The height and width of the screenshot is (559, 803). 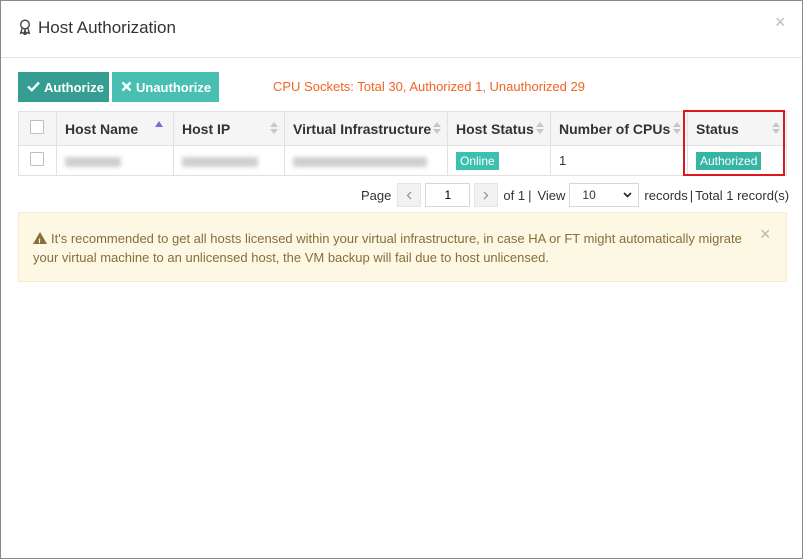 What do you see at coordinates (360, 161) in the screenshot?
I see `redacted-virtual-infrastructure` at bounding box center [360, 161].